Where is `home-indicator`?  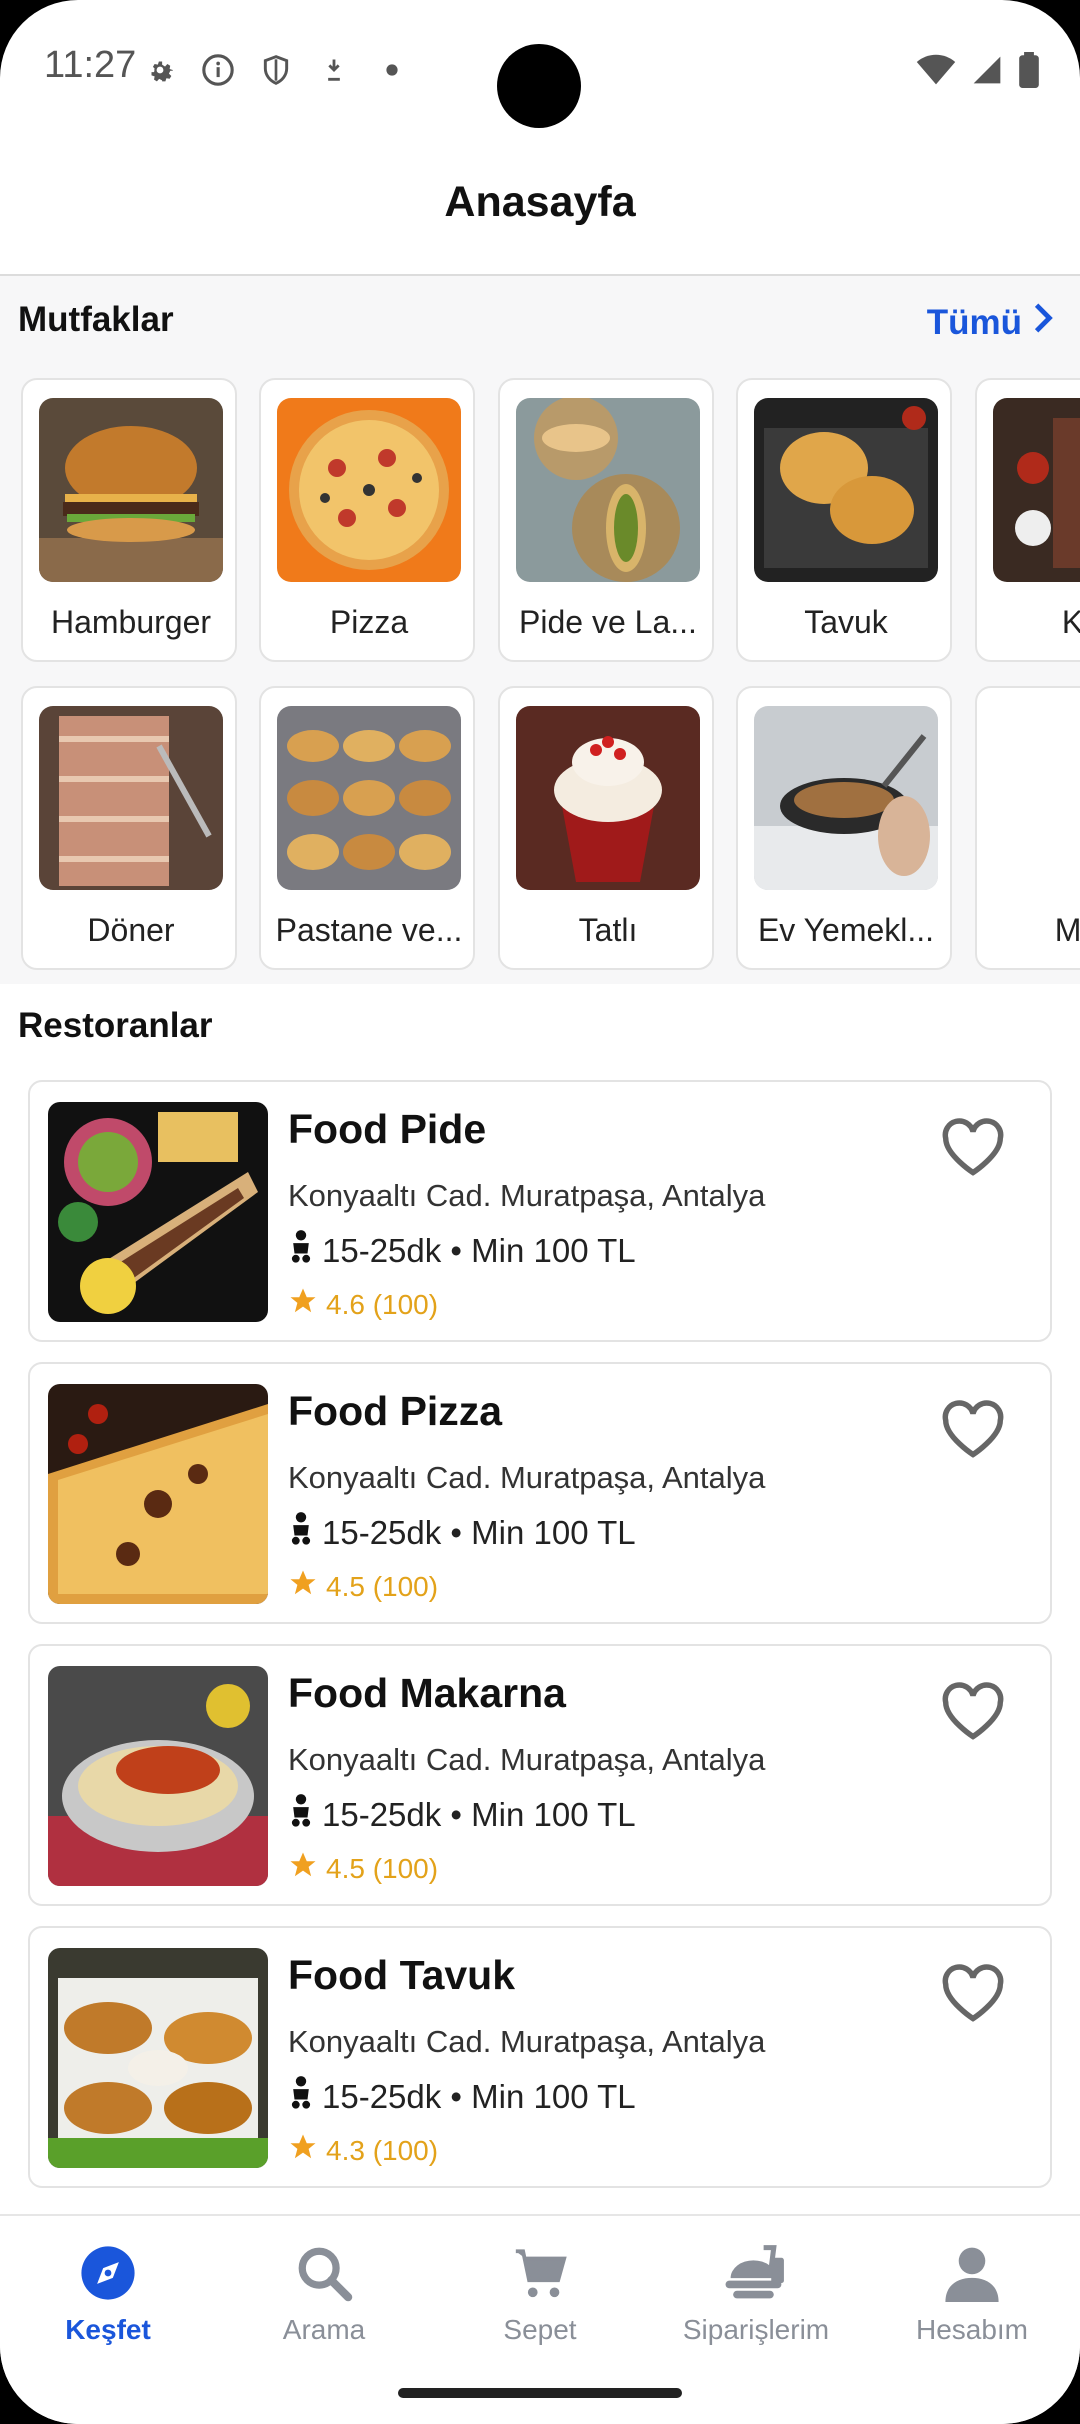
home-indicator is located at coordinates (540, 2393).